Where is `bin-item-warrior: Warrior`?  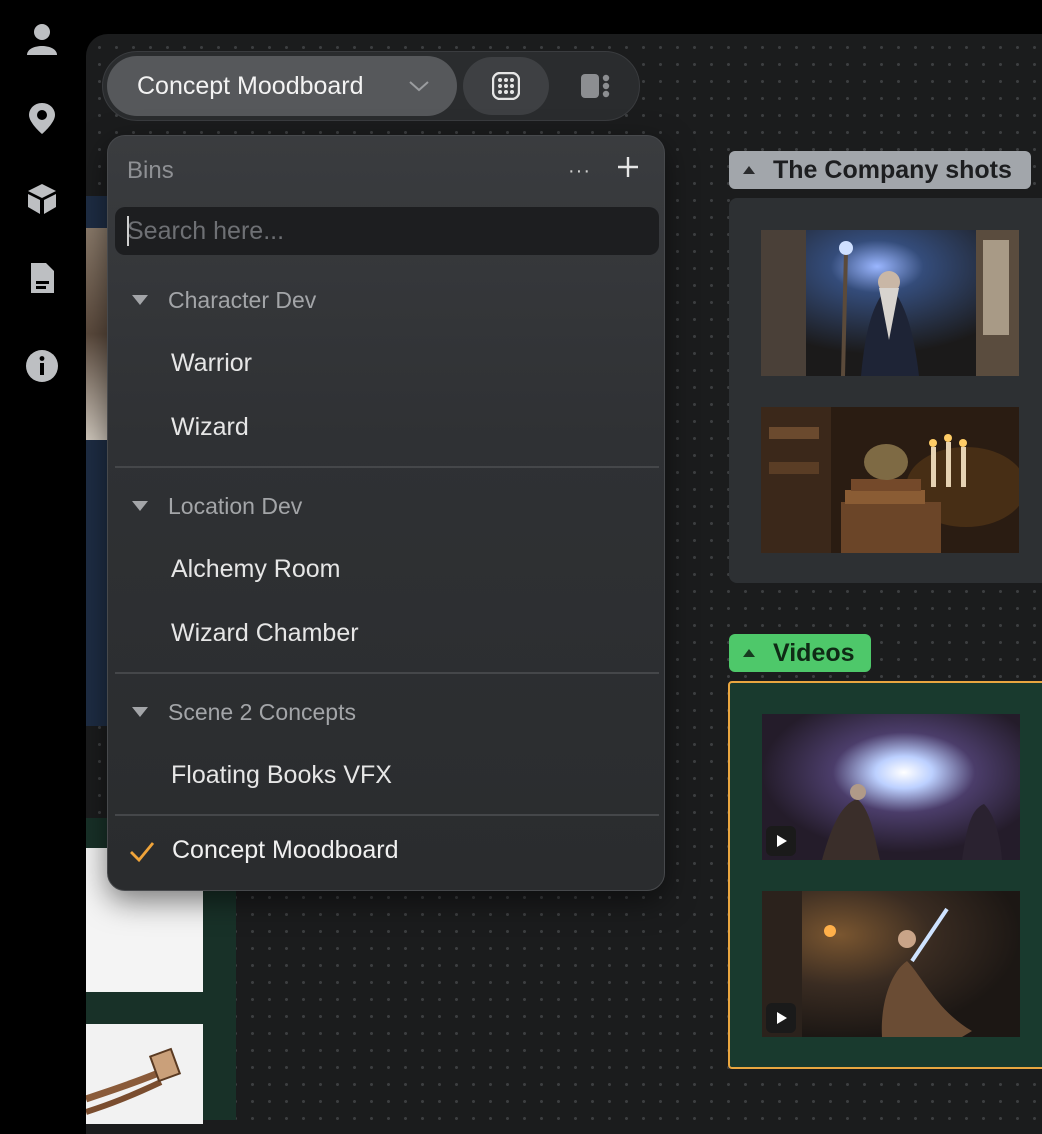
bin-item-warrior: Warrior is located at coordinates (211, 363).